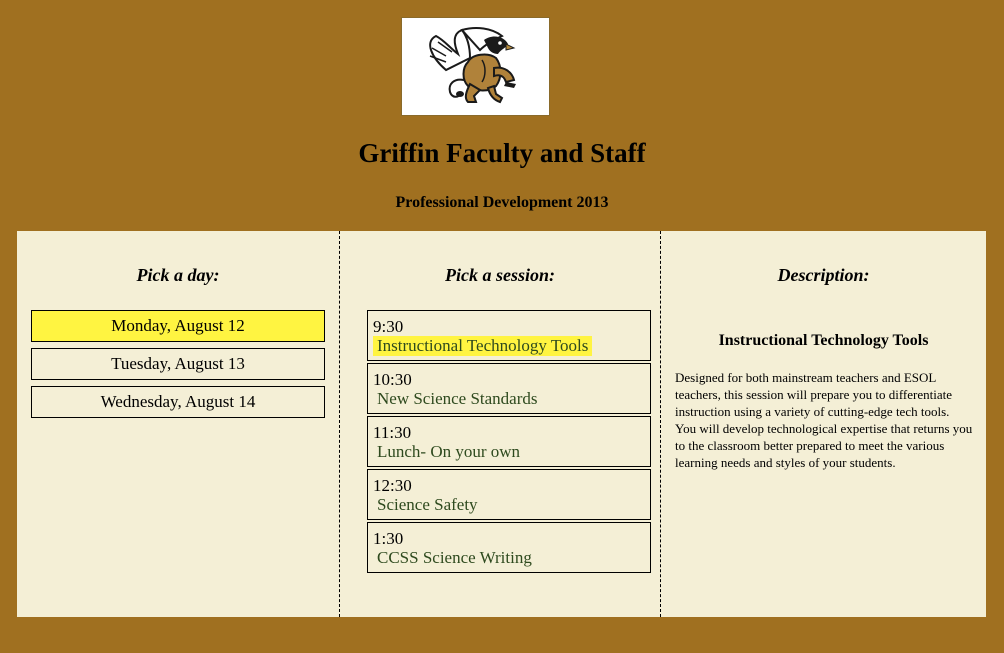  What do you see at coordinates (500, 275) in the screenshot?
I see `session-column-heading: Pick a session:` at bounding box center [500, 275].